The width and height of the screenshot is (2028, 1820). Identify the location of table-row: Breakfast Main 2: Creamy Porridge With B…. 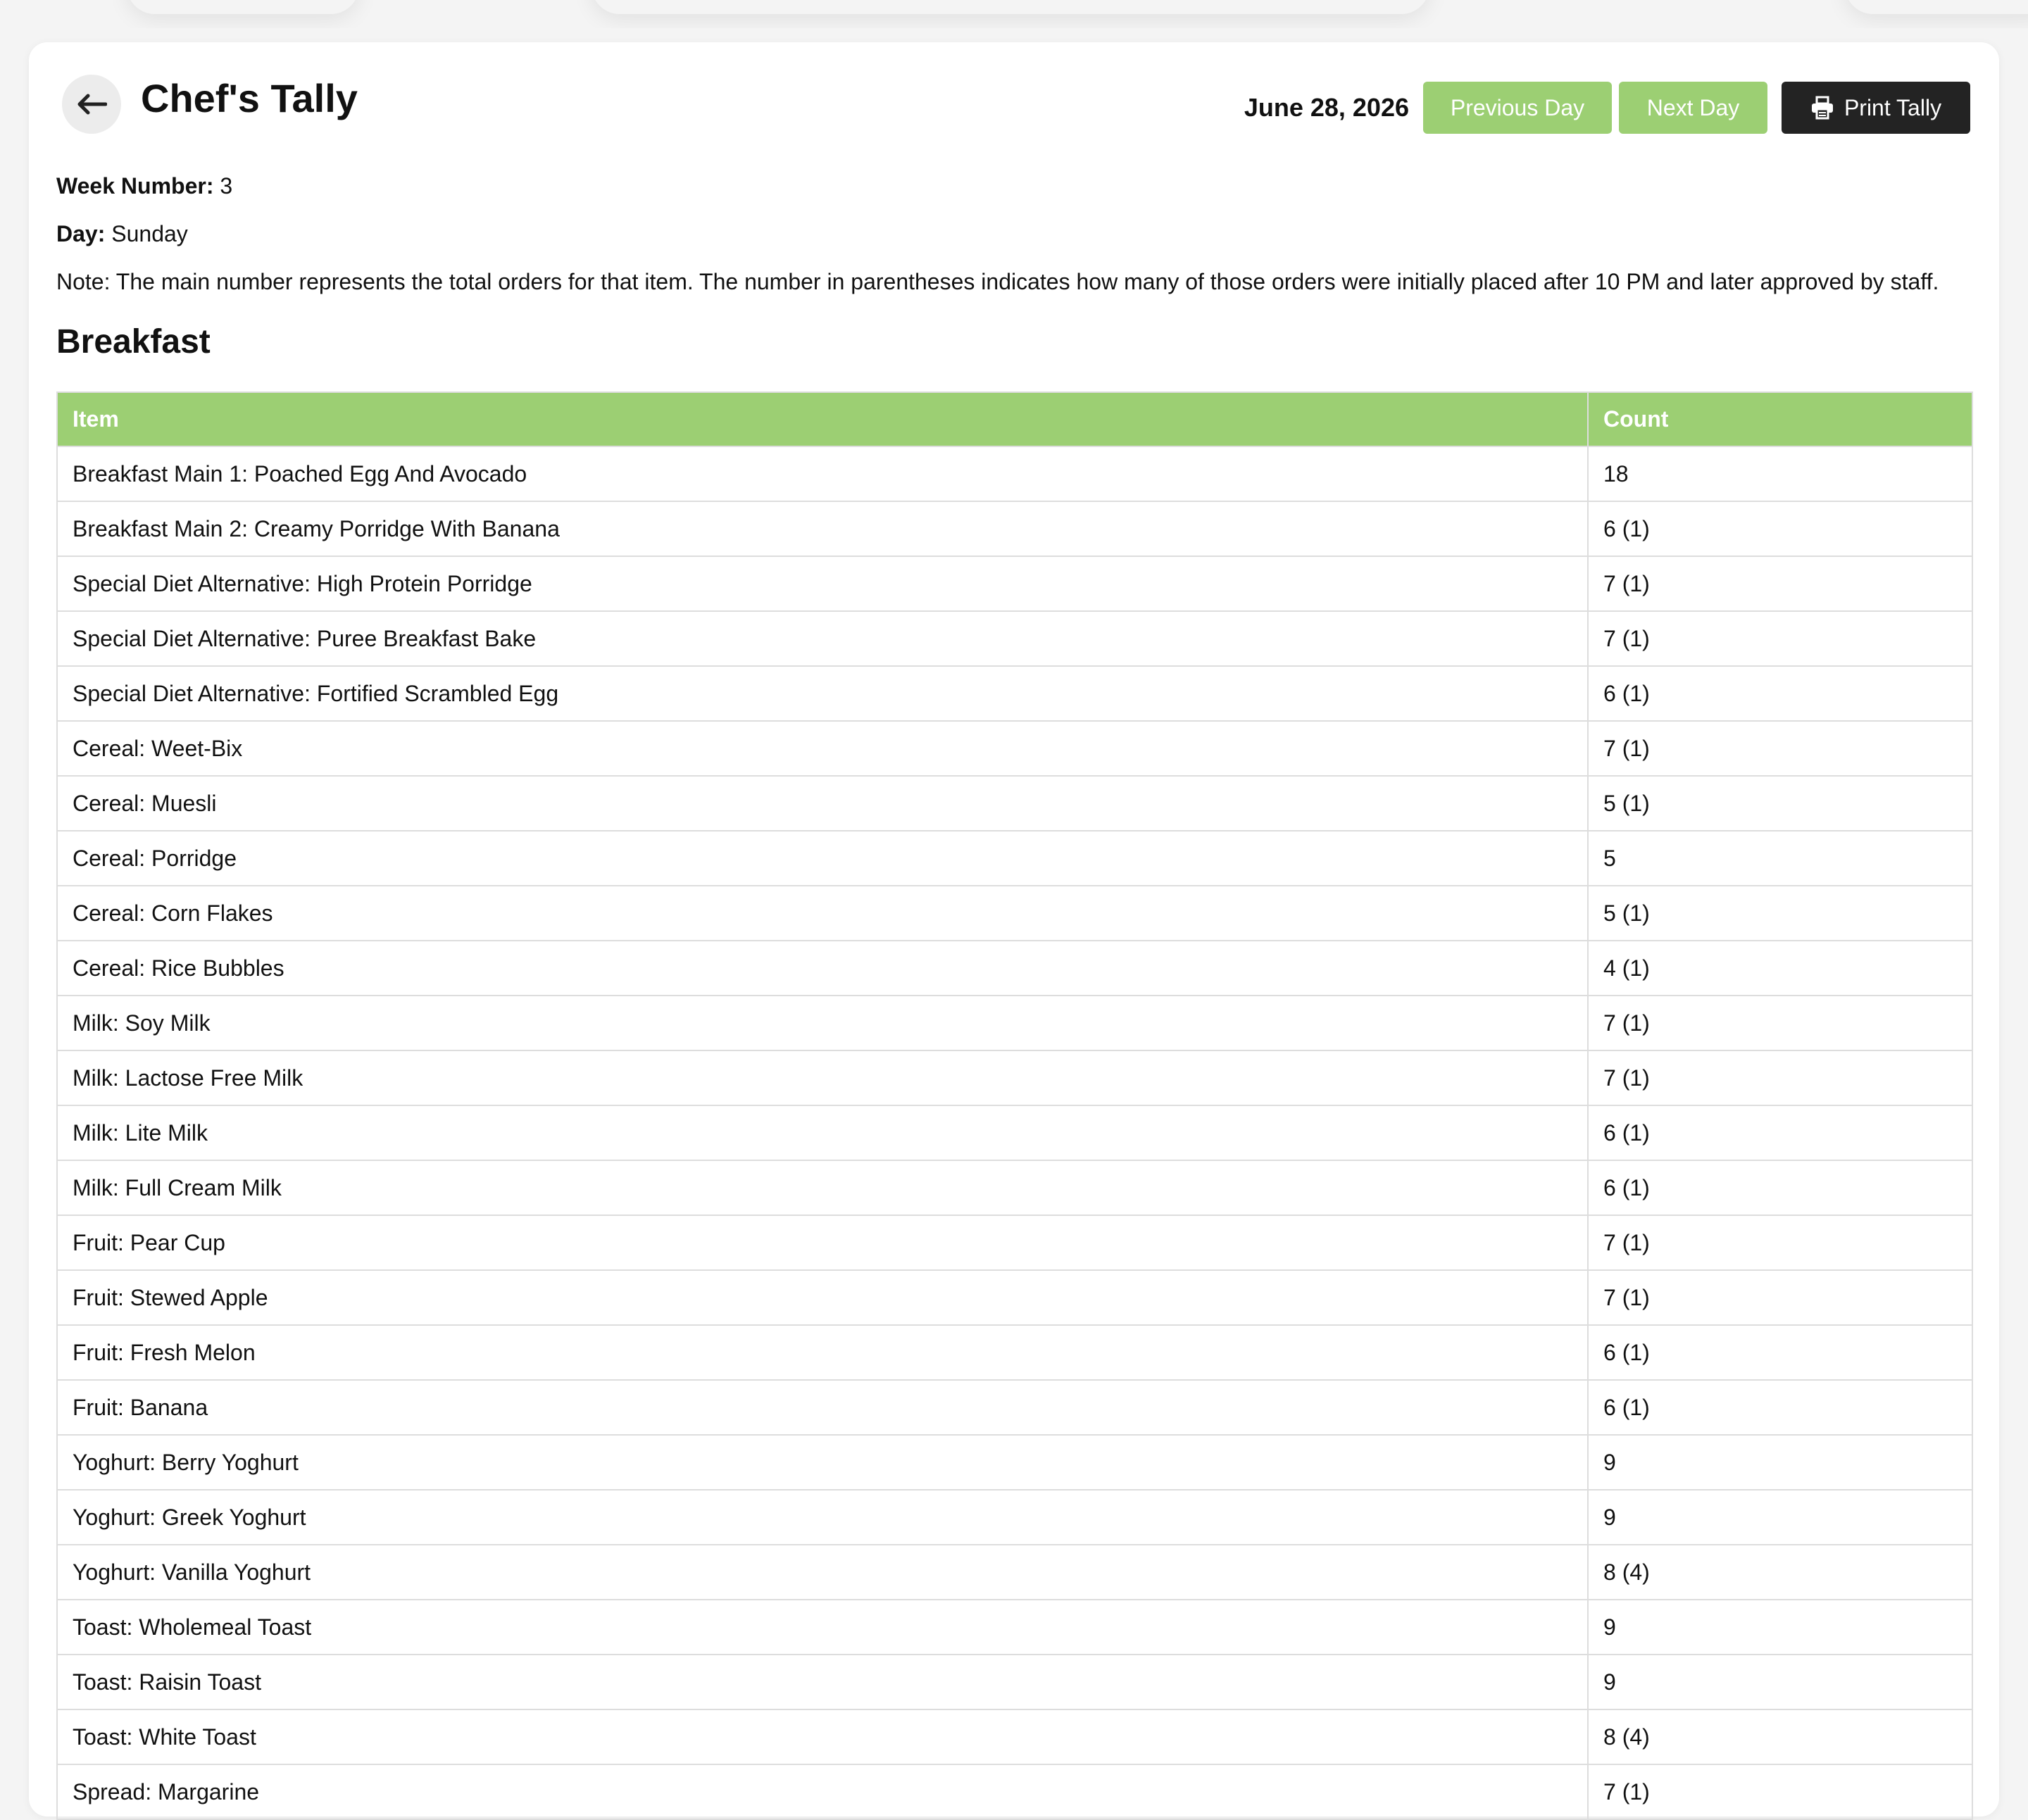
(1014, 529).